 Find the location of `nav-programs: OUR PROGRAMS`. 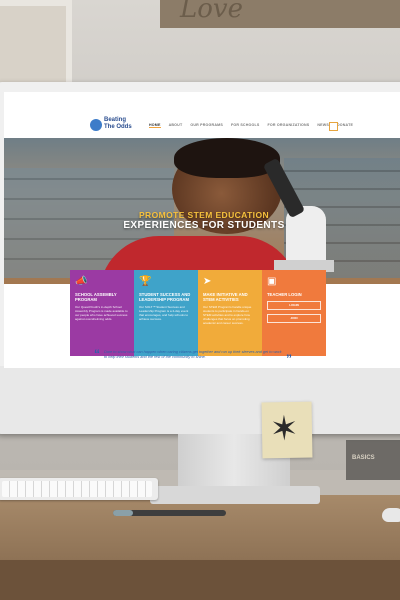

nav-programs: OUR PROGRAMS is located at coordinates (206, 125).